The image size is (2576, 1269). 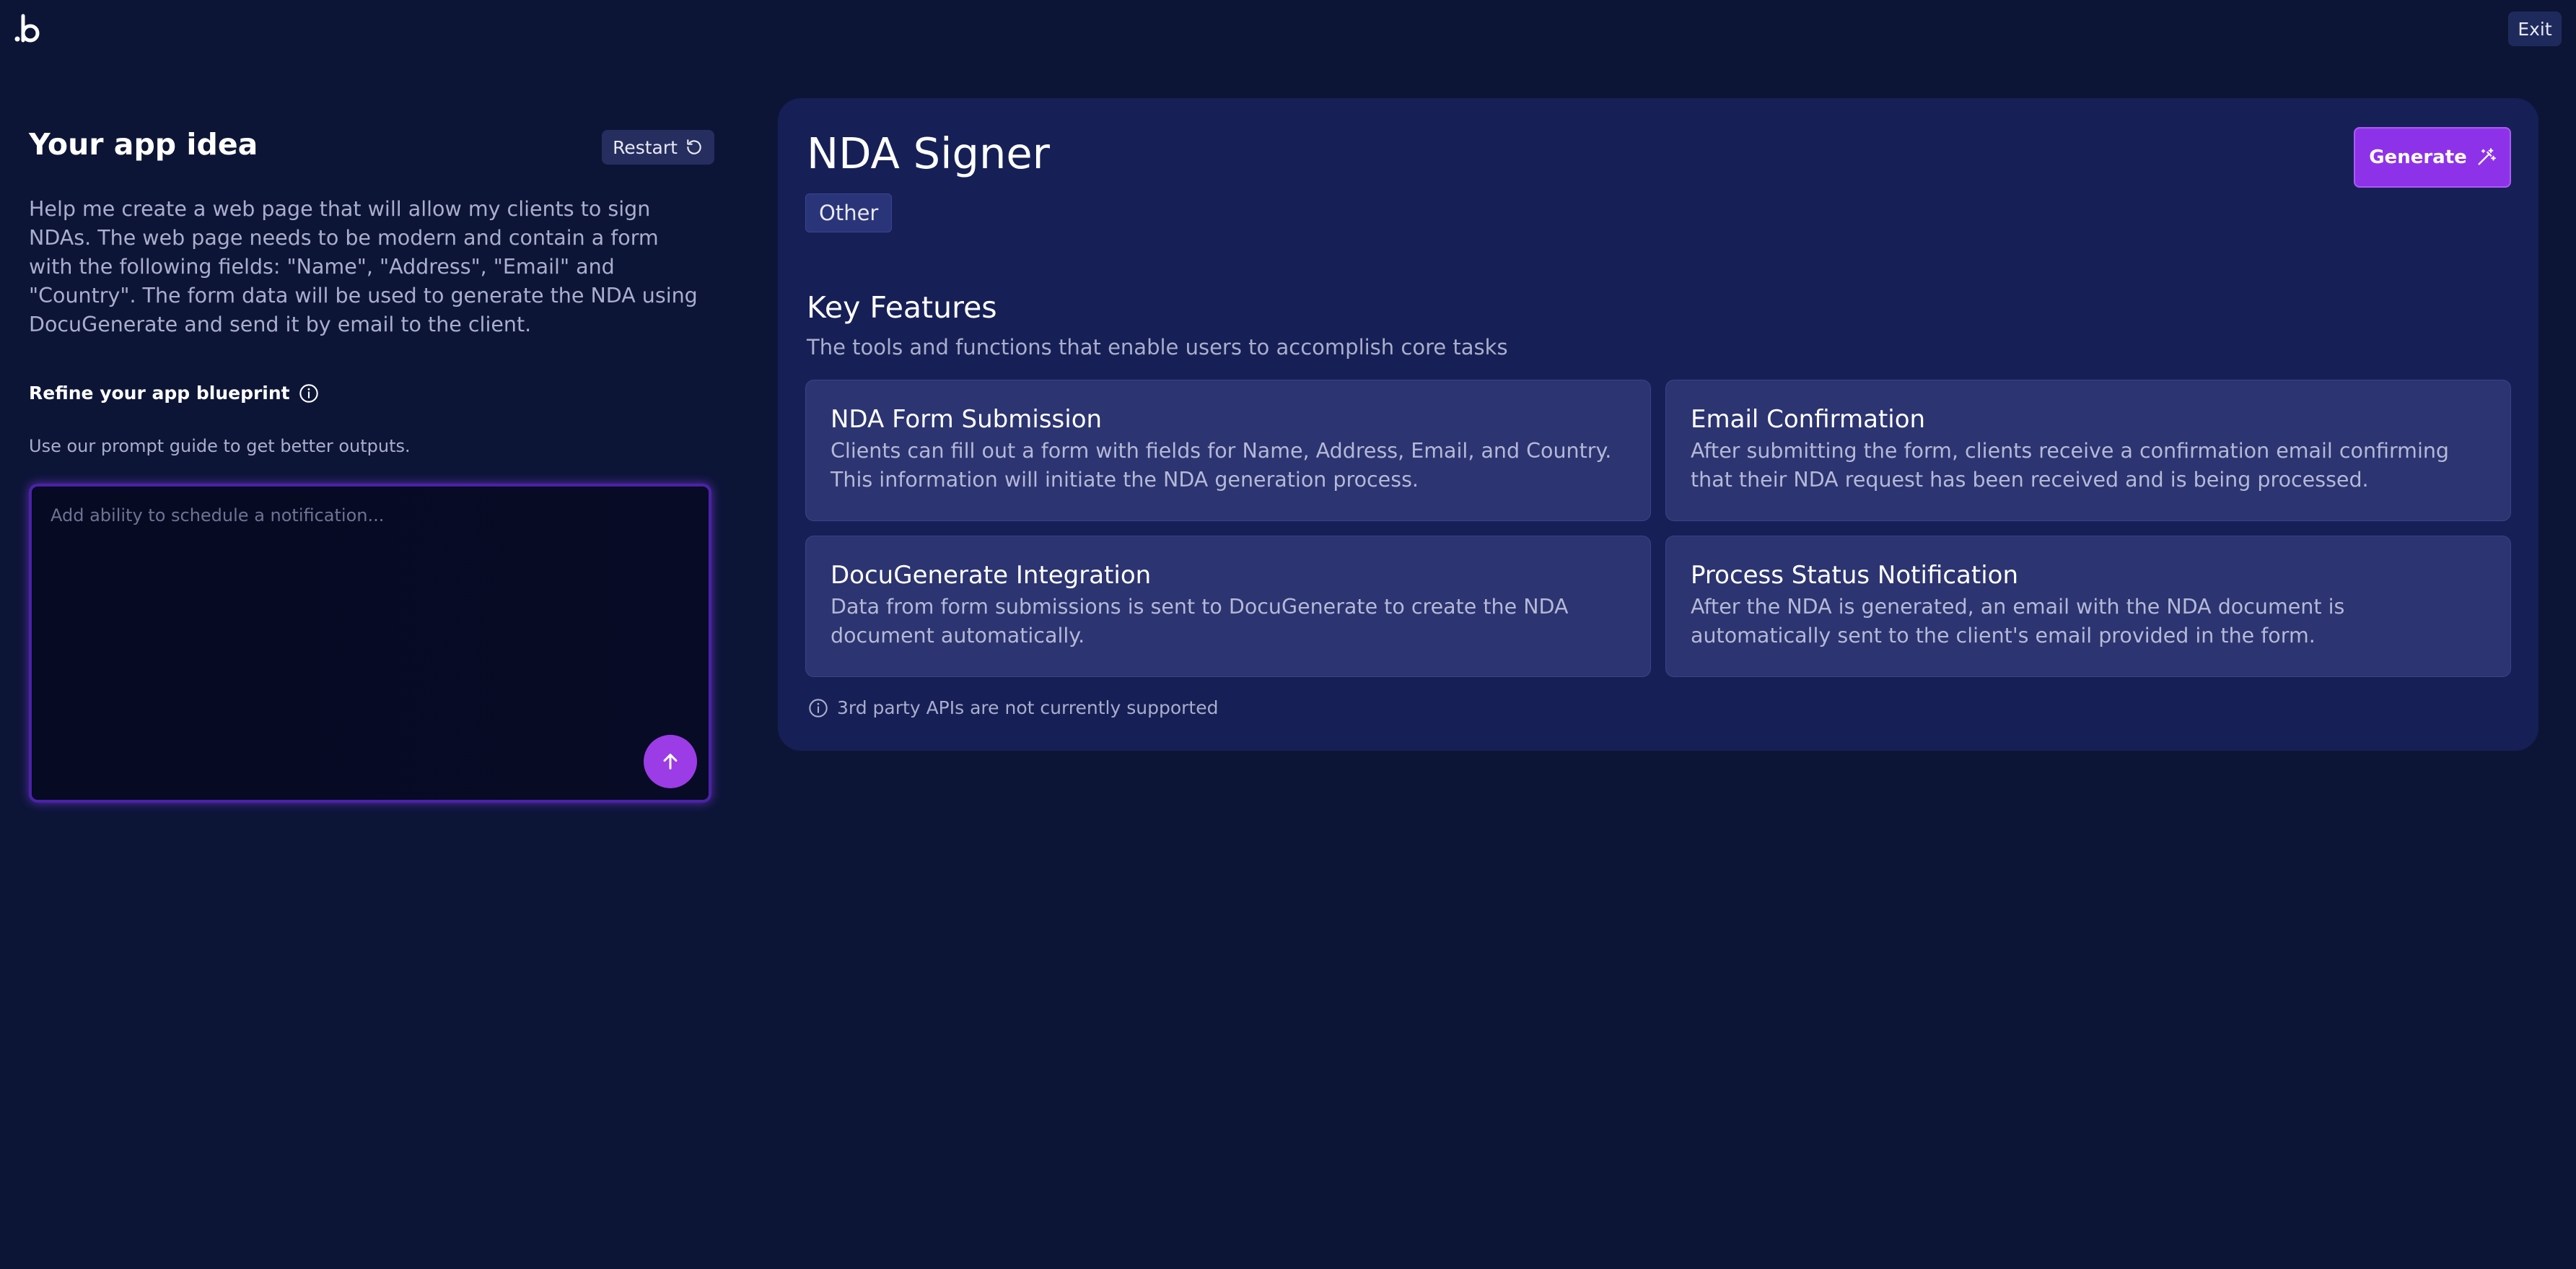 What do you see at coordinates (159, 393) in the screenshot?
I see `refine-title: Refine your app blueprint` at bounding box center [159, 393].